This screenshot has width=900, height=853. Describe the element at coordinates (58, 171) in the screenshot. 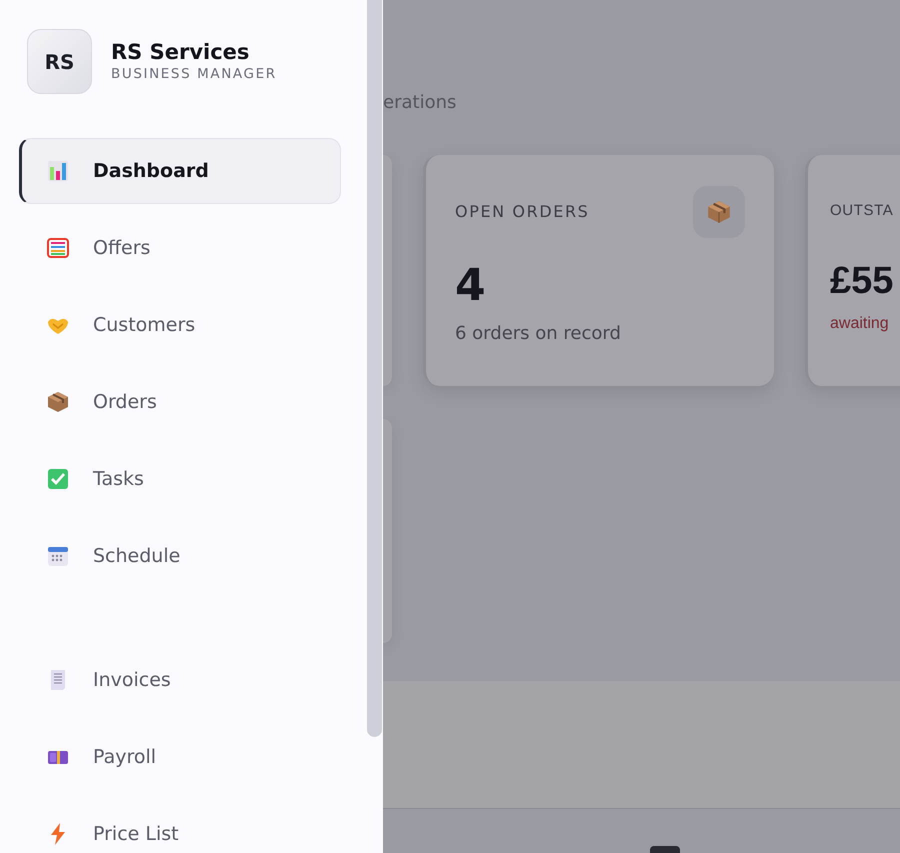

I see `bar-chart-icon` at that location.